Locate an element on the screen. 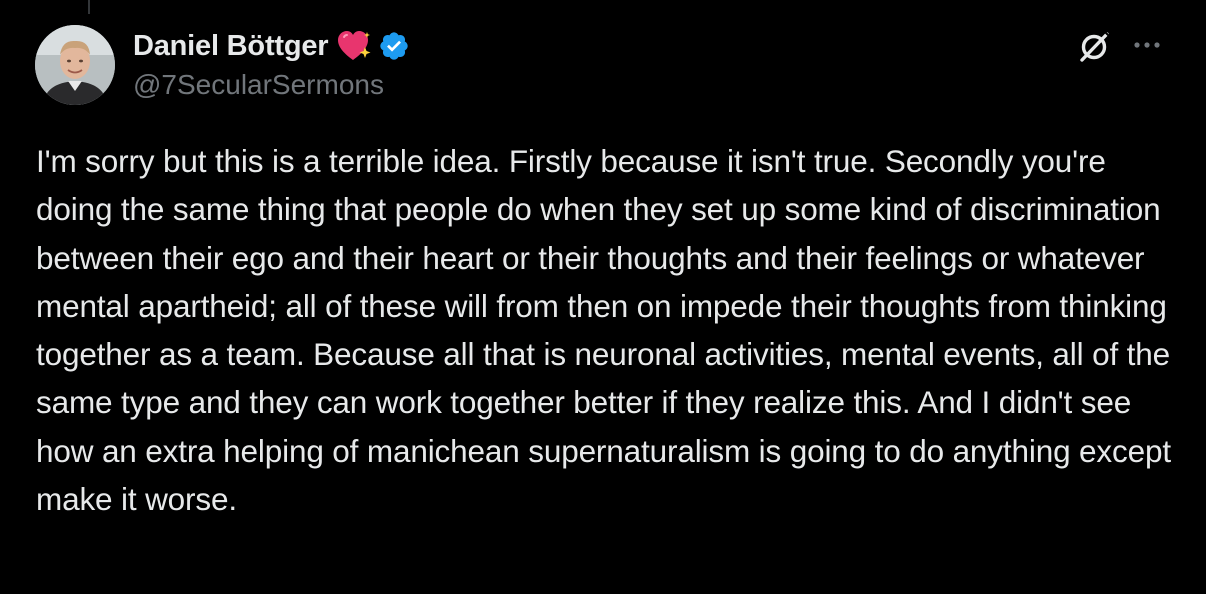  avatar is located at coordinates (75, 65).